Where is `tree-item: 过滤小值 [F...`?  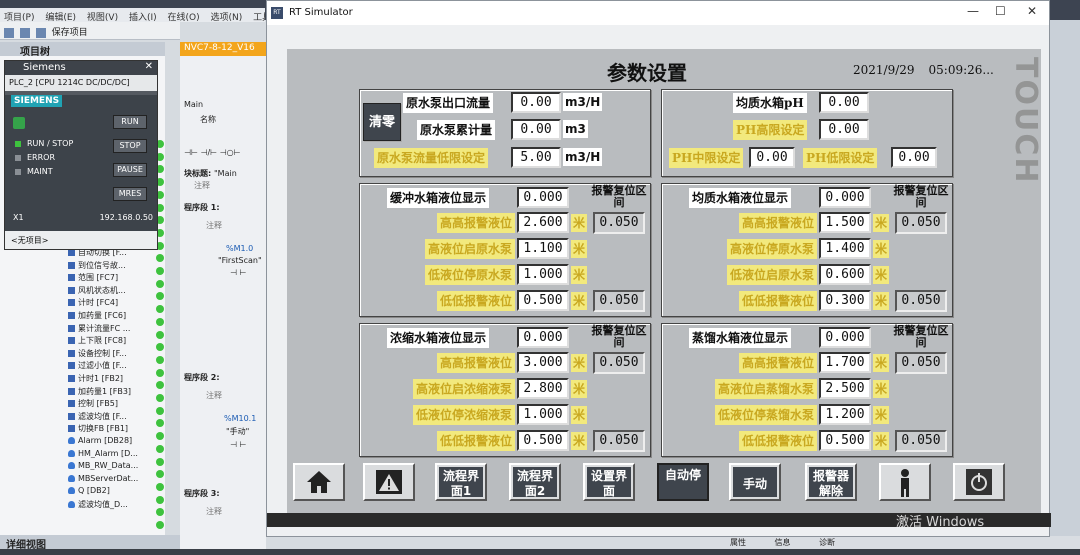
tree-item: 过滤小值 [F... is located at coordinates (113, 365).